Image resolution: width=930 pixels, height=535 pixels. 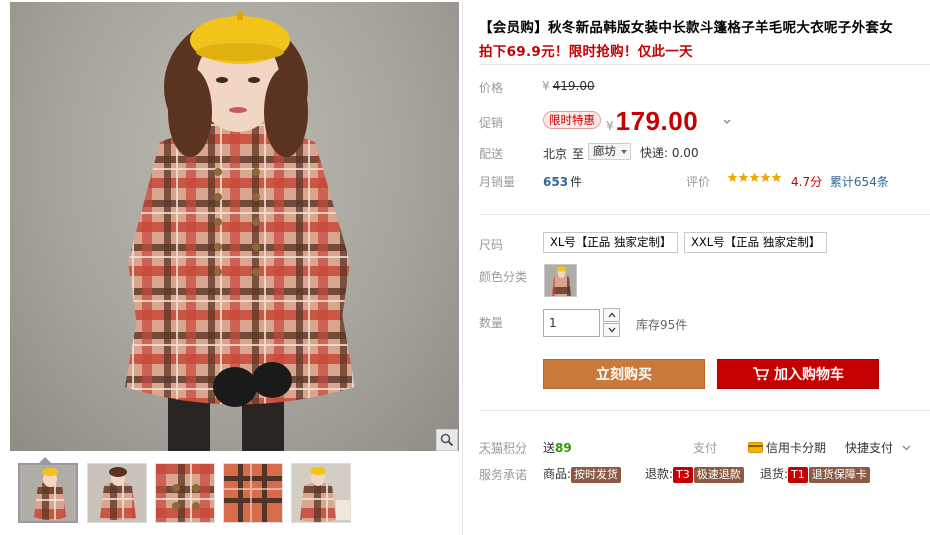 What do you see at coordinates (578, 154) in the screenshot?
I see `delivery-to-word: 至` at bounding box center [578, 154].